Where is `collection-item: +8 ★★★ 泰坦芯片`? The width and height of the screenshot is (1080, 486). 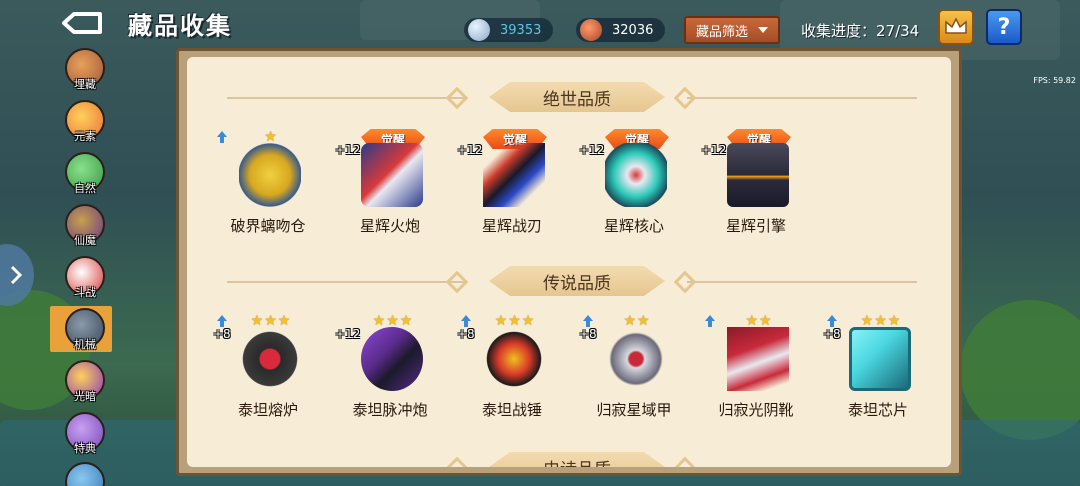
collection-item: +8 ★★★ 泰坦芯片 is located at coordinates (878, 368).